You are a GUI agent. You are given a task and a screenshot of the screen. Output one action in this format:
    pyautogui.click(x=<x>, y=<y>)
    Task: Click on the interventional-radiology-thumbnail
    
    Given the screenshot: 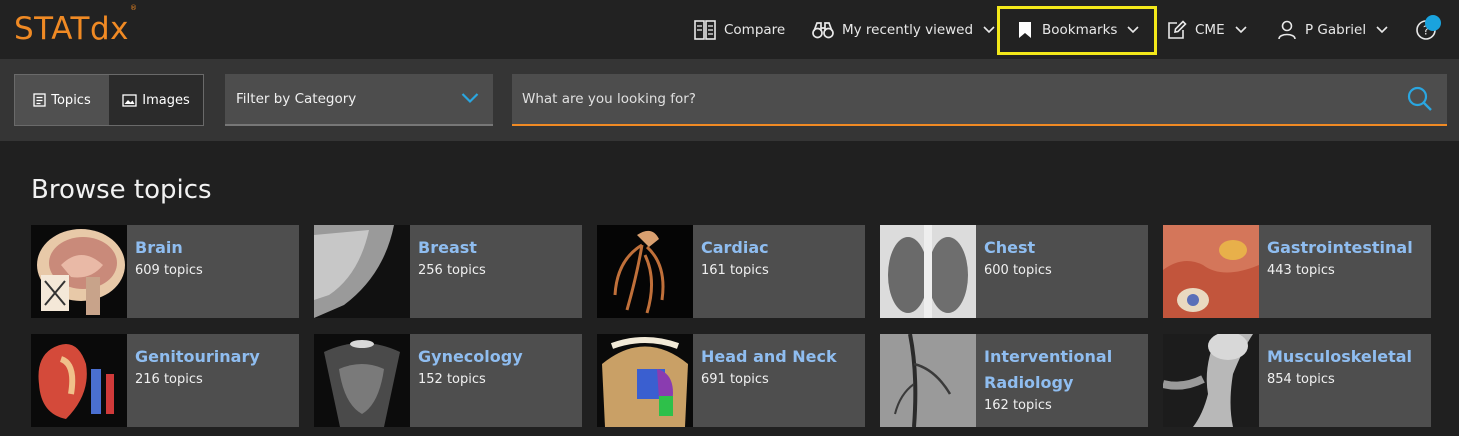 What is the action you would take?
    pyautogui.click(x=928, y=380)
    